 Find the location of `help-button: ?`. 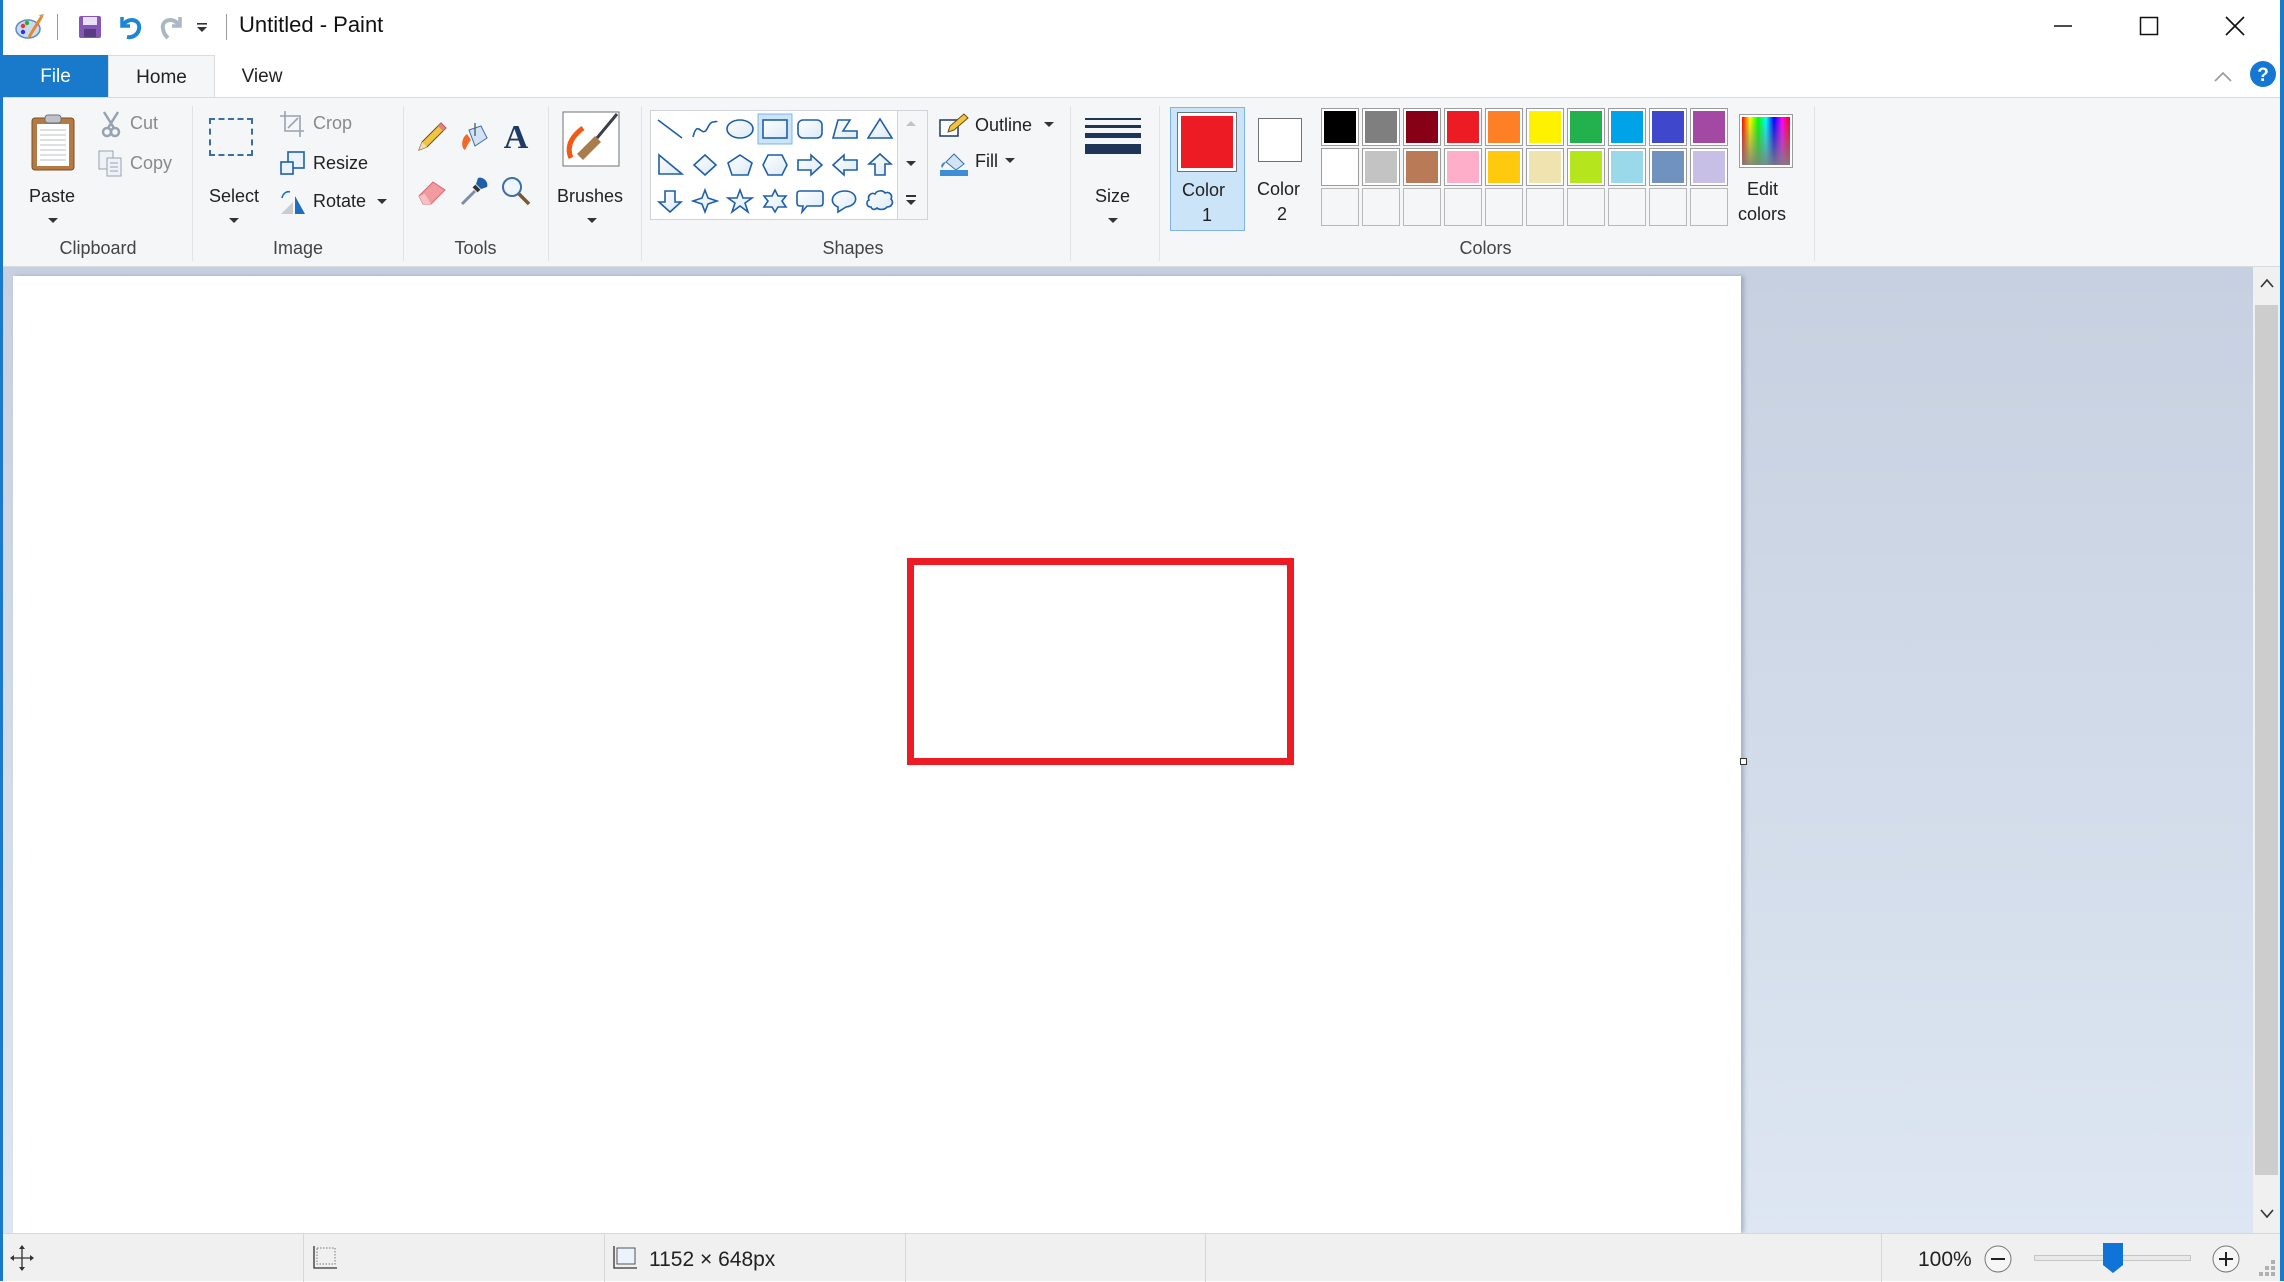

help-button: ? is located at coordinates (2263, 74).